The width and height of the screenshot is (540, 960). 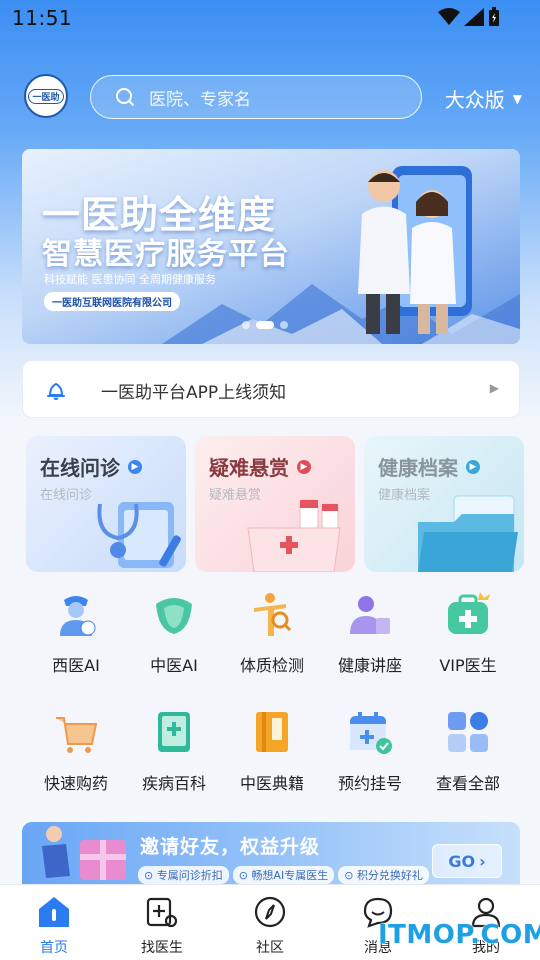 I want to click on card-difficult-reward: 疑难悬赏 ▶ 疑难悬赏, so click(x=275, y=504).